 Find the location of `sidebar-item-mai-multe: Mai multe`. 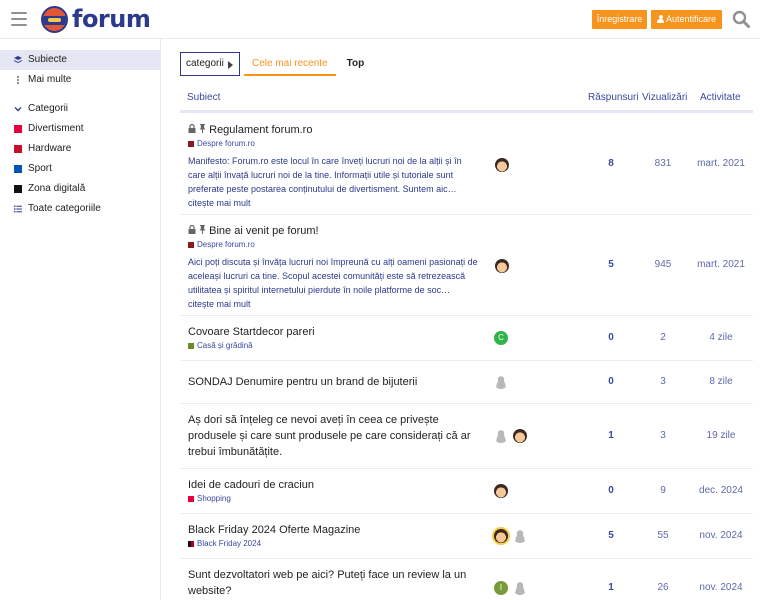

sidebar-item-mai-multe: Mai multe is located at coordinates (80, 80).